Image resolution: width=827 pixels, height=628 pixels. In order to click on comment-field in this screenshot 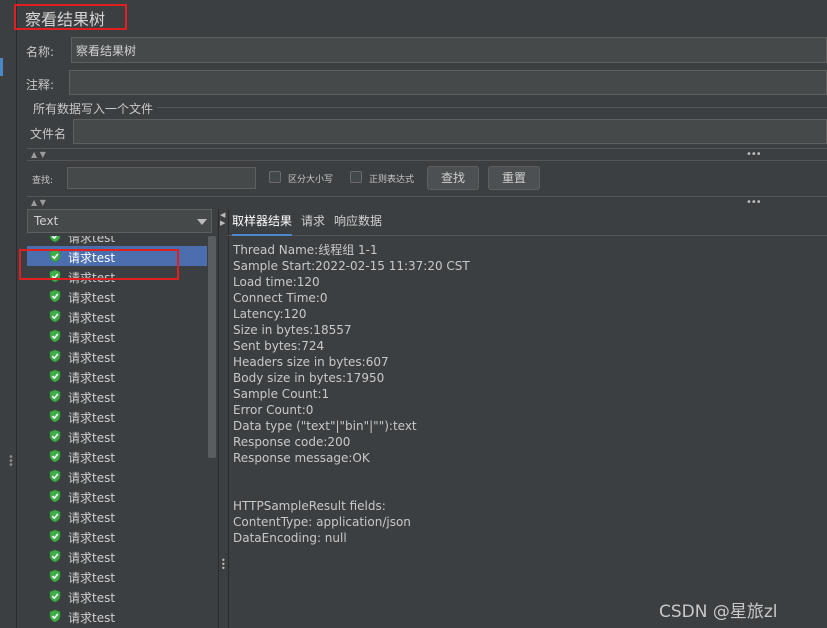, I will do `click(448, 82)`.